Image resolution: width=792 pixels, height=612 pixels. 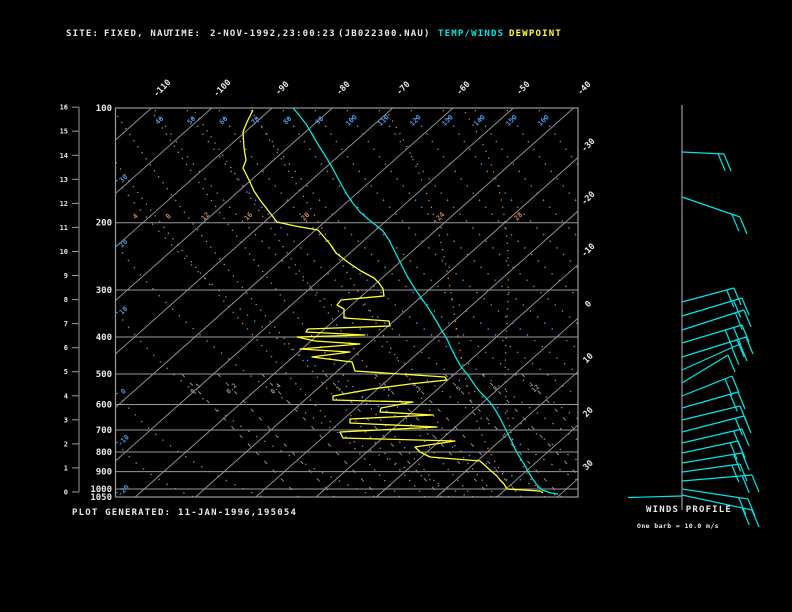 I want to click on svg-text: 150, so click(x=511, y=120).